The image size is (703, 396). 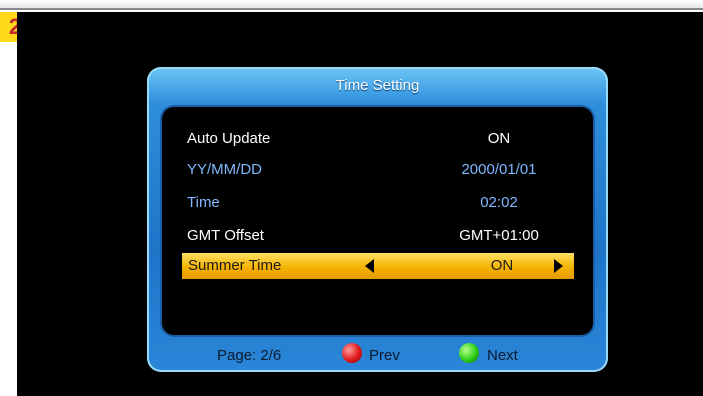 What do you see at coordinates (389, 170) in the screenshot?
I see `row-date: YY/MM/DD 2000/01/01` at bounding box center [389, 170].